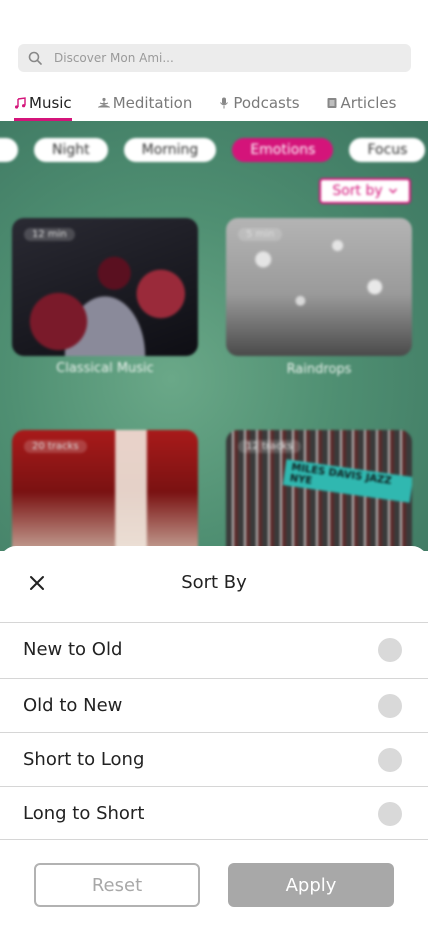  Describe the element at coordinates (49, 234) in the screenshot. I see `duration-badge: 12 min` at that location.